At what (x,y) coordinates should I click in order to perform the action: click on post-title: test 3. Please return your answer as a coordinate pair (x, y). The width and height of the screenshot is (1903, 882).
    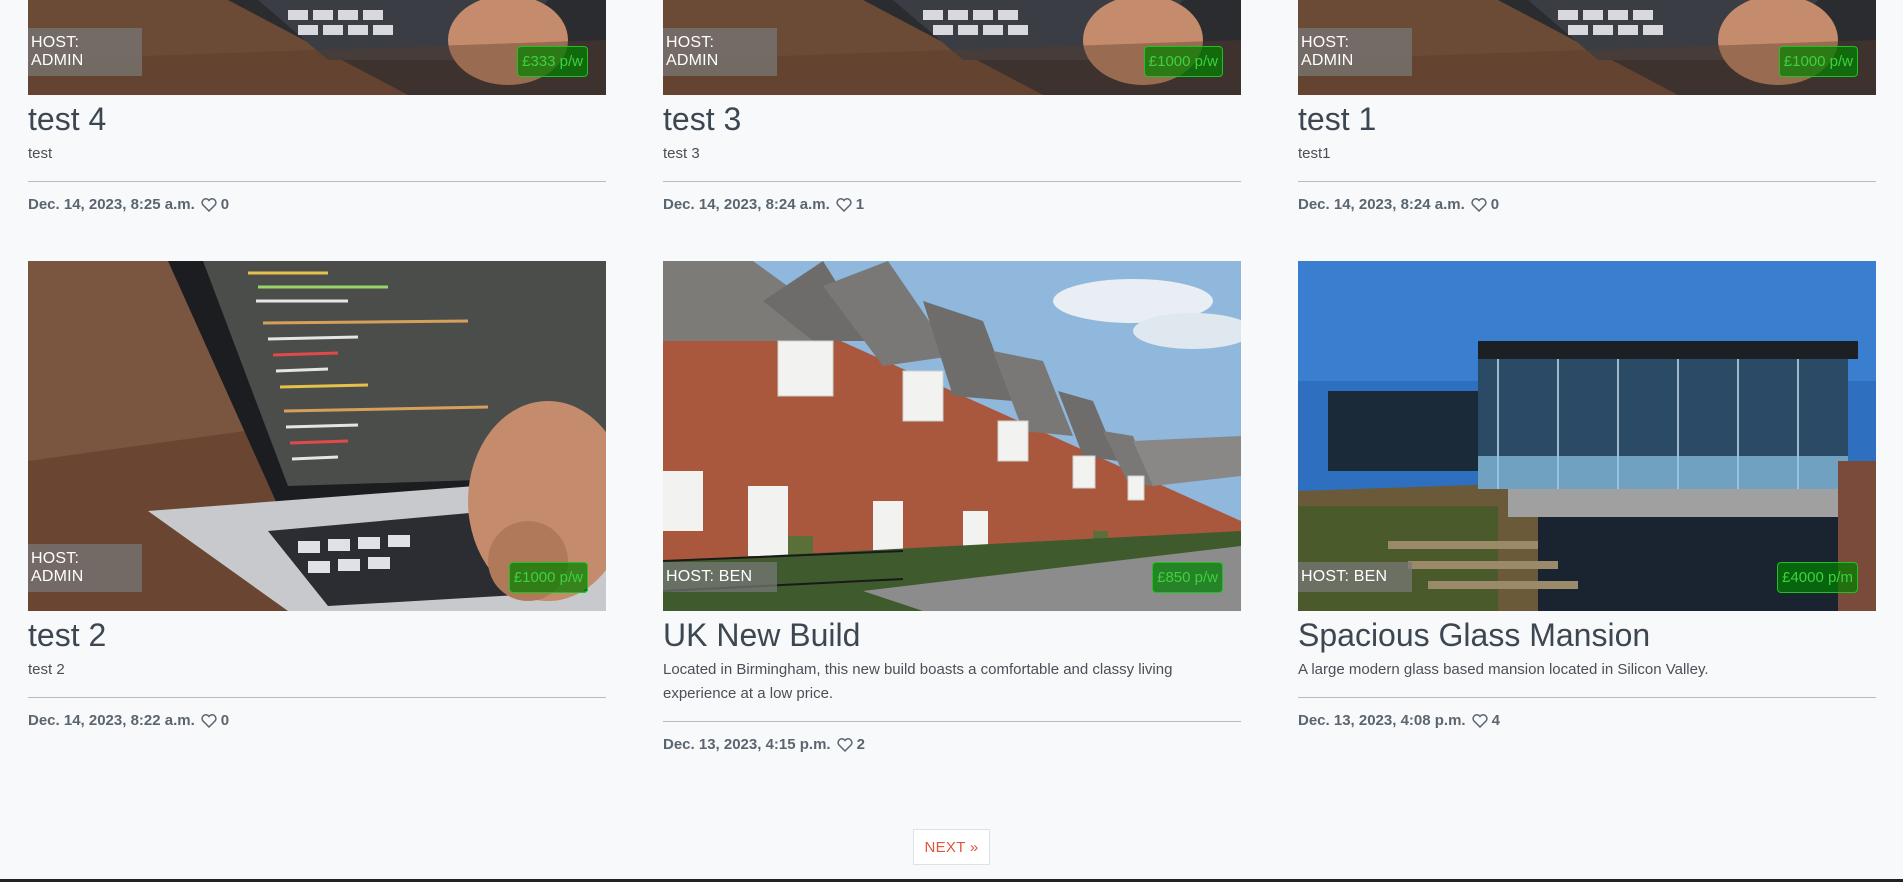
    Looking at the image, I should click on (952, 119).